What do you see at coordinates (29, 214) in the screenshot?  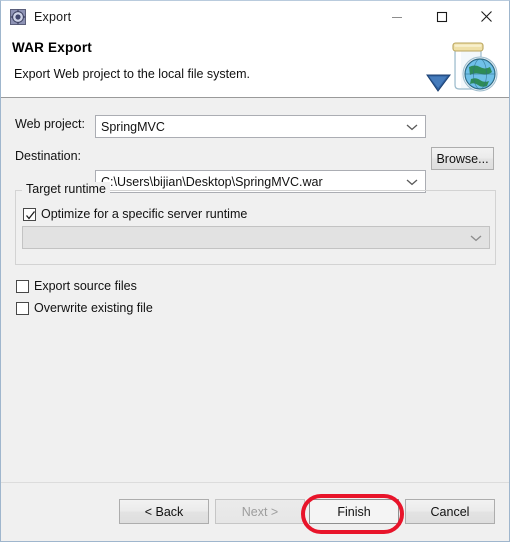 I see `optimize-runtime-checkbox` at bounding box center [29, 214].